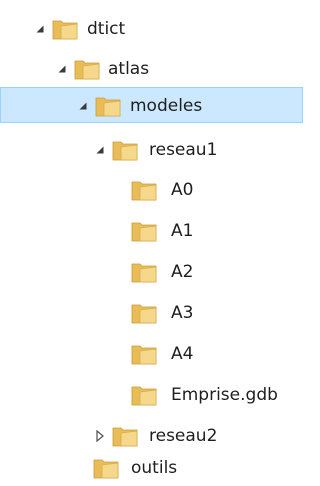 The height and width of the screenshot is (486, 320). I want to click on tree-item-modeles: modeles, so click(151, 105).